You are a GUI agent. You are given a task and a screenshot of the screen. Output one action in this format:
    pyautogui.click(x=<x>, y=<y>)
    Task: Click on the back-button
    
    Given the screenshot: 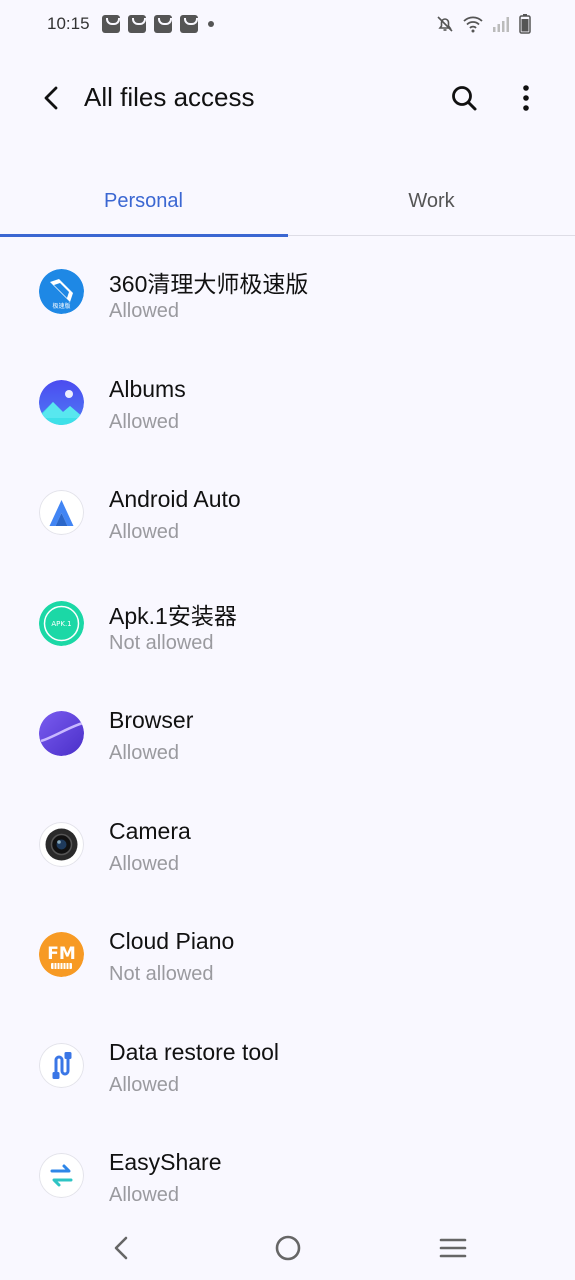 What is the action you would take?
    pyautogui.click(x=52, y=98)
    